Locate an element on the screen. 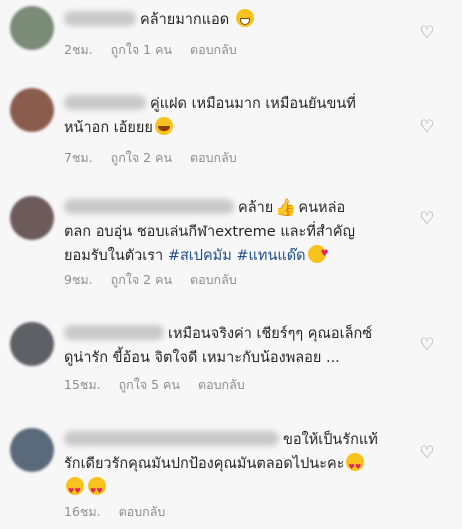 This screenshot has height=529, width=462. thumbs-up-emoji-icon: 👍 is located at coordinates (286, 208).